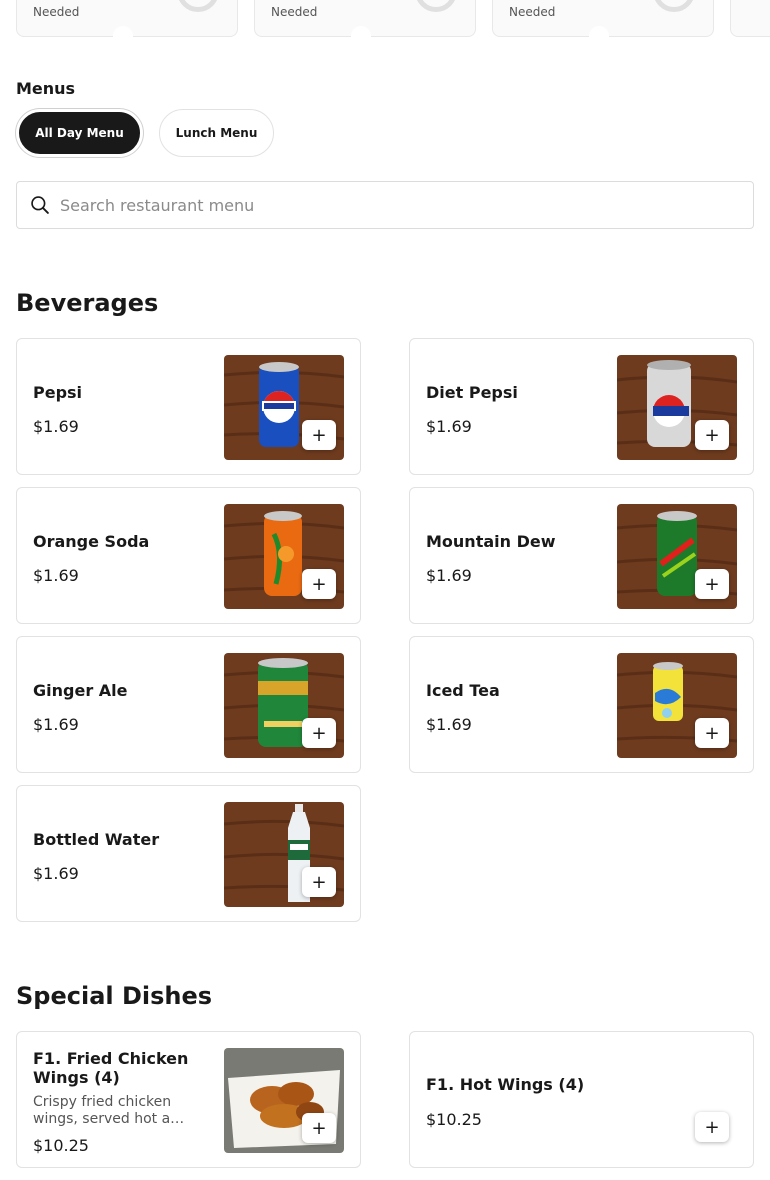 This screenshot has height=1180, width=770. What do you see at coordinates (80, 690) in the screenshot?
I see `item-name: Ginger Ale` at bounding box center [80, 690].